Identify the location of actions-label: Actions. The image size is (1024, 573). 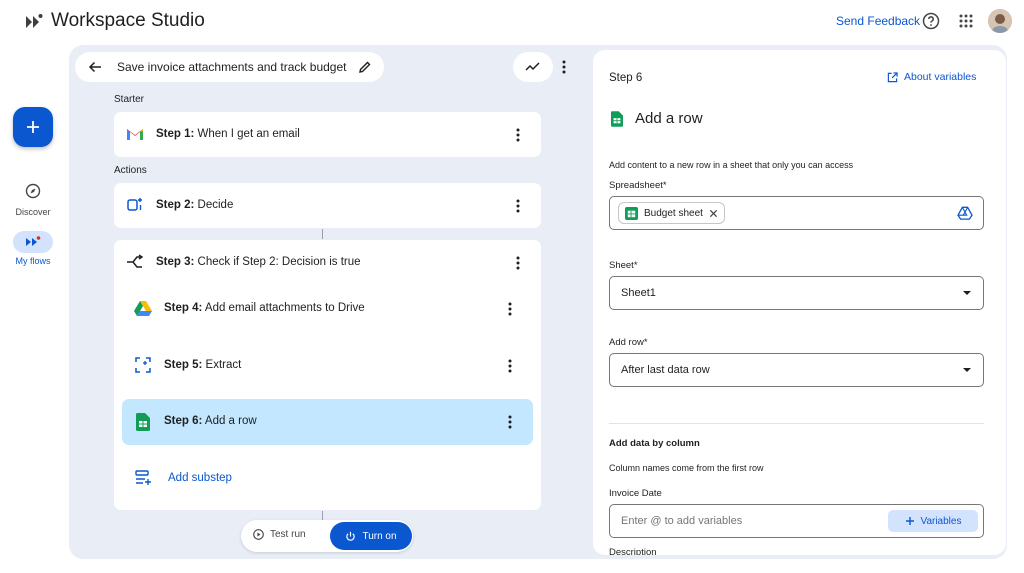
(130, 170).